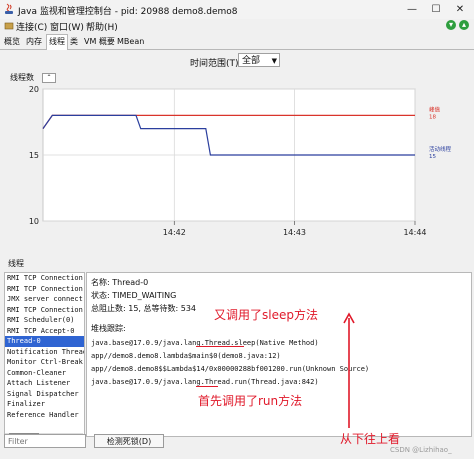 This screenshot has height=459, width=474. Describe the element at coordinates (44, 299) in the screenshot. I see `thread-list-item: JMX server connect` at that location.